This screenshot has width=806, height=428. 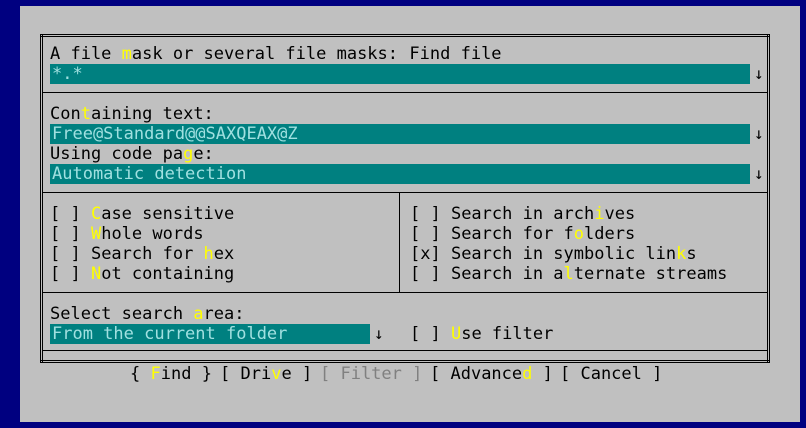 What do you see at coordinates (611, 374) in the screenshot?
I see `cancel-button: [ Cancel ]` at bounding box center [611, 374].